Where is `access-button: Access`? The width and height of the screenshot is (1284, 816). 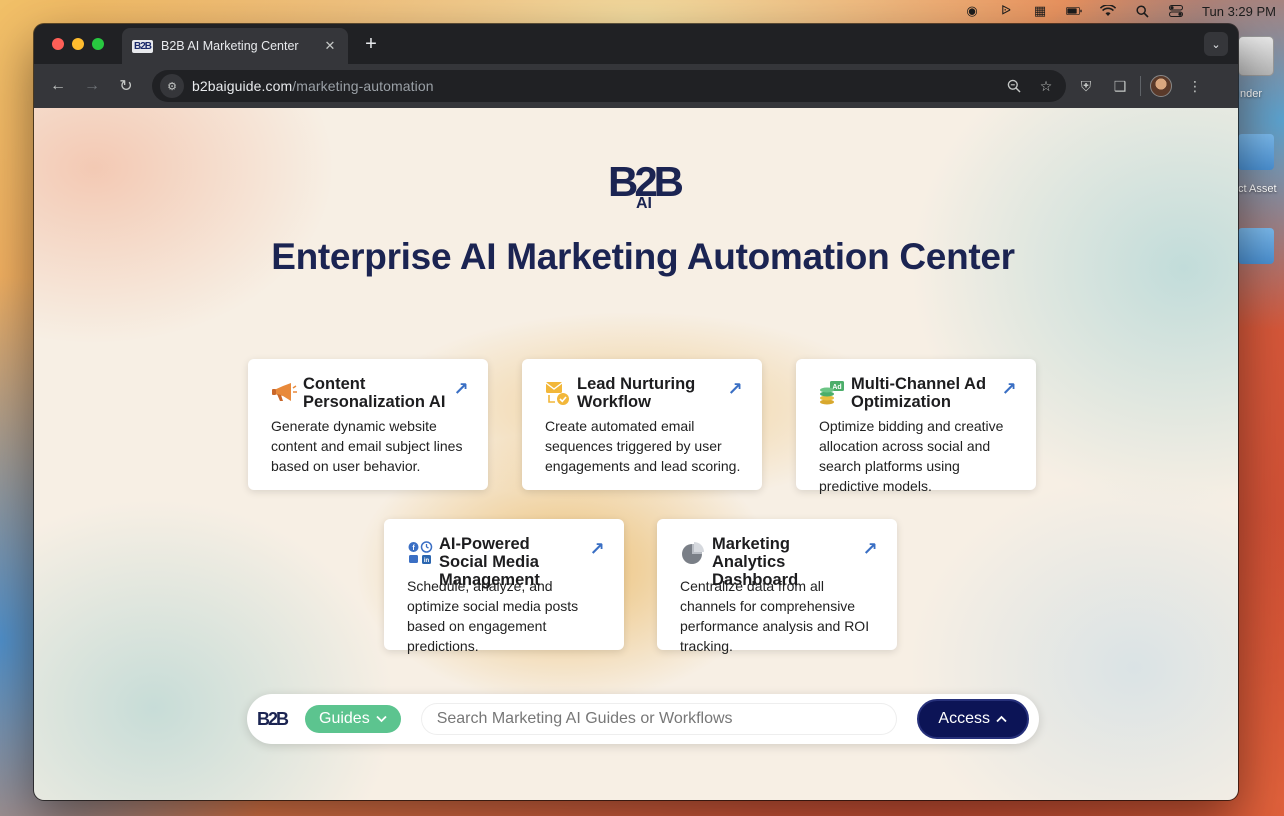 access-button: Access is located at coordinates (972, 719).